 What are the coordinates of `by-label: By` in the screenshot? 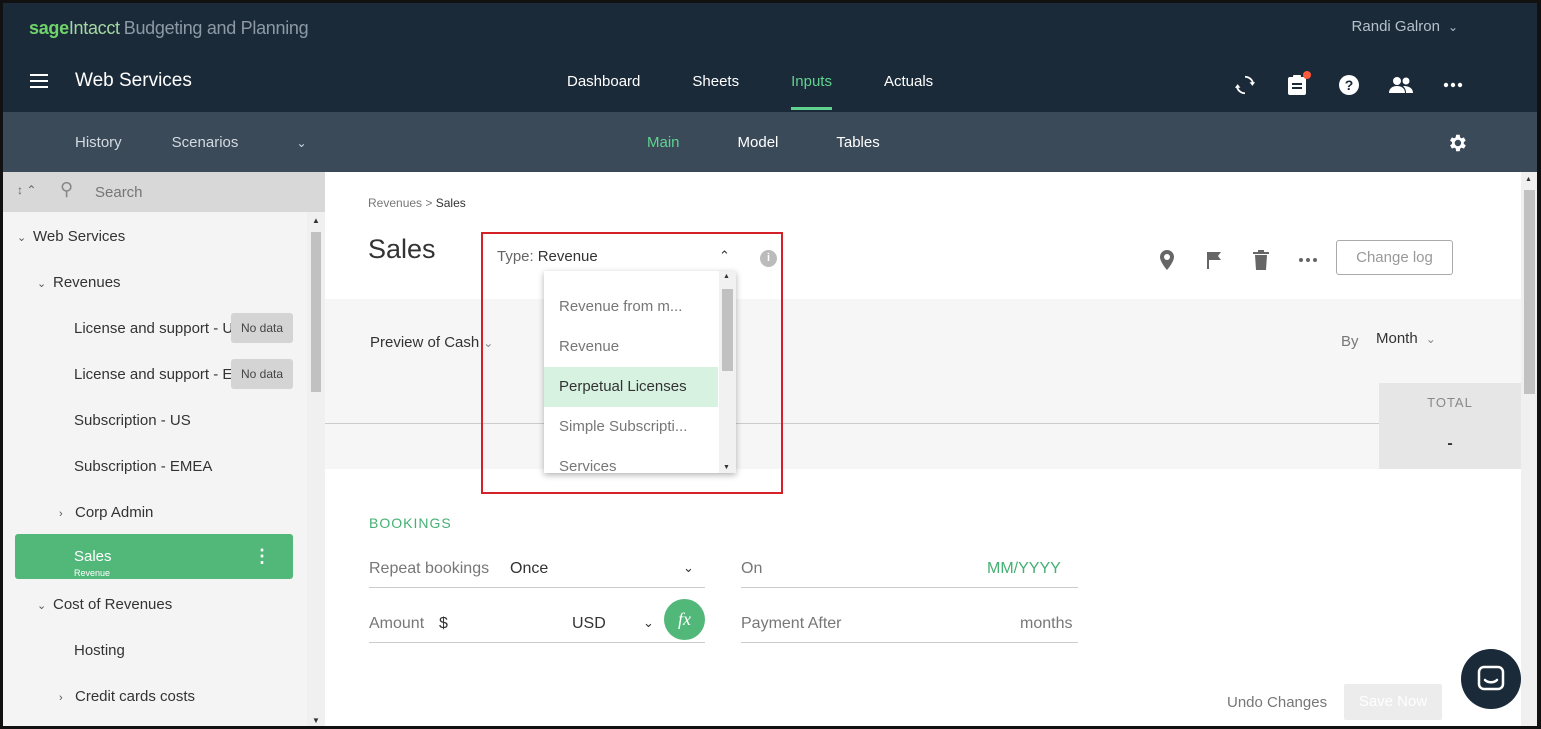 It's located at (1350, 341).